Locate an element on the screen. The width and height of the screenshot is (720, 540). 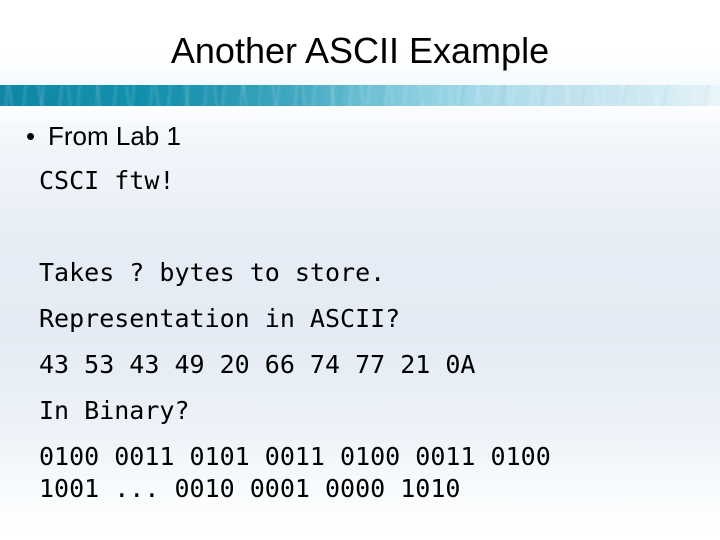
code-line-binary-2: 1001 ... 0010 0001 0000 1010 is located at coordinates (250, 488).